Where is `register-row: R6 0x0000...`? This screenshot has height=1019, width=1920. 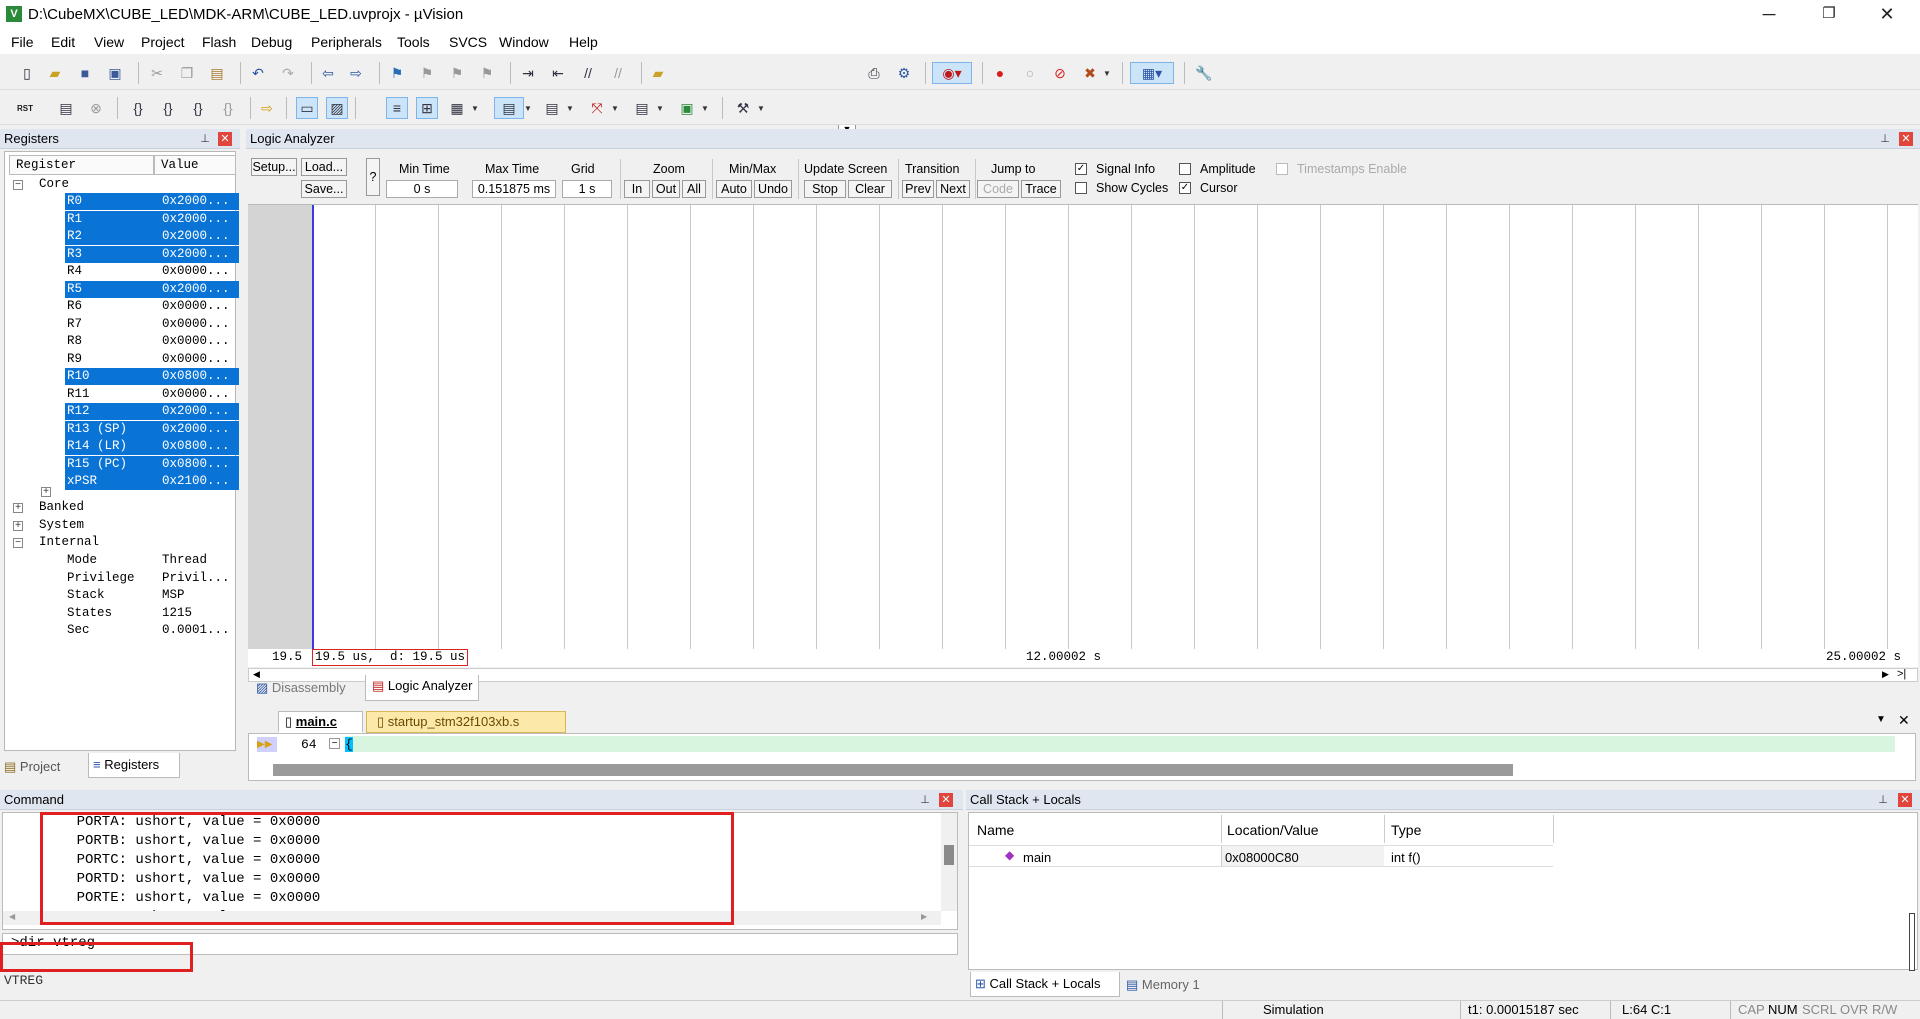 register-row: R6 0x0000... is located at coordinates (121, 307).